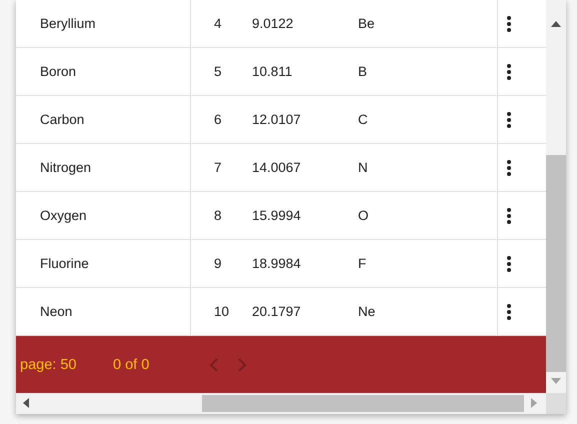 The width and height of the screenshot is (577, 424). I want to click on table-cell: 14.0067, so click(276, 167).